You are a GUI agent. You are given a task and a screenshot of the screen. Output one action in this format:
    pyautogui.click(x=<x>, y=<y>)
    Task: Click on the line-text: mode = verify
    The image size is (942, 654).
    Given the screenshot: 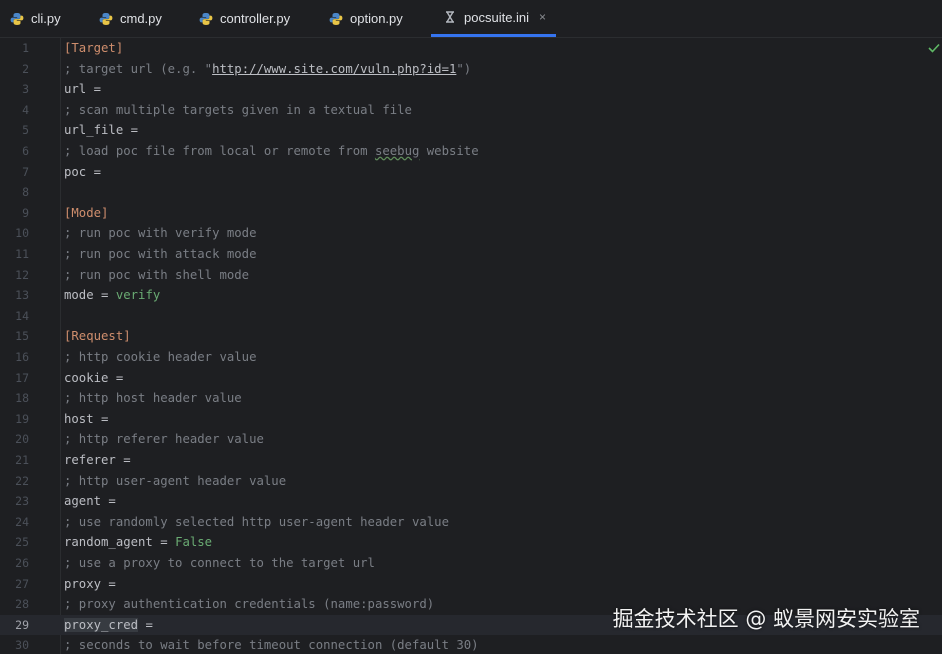 What is the action you would take?
    pyautogui.click(x=112, y=295)
    